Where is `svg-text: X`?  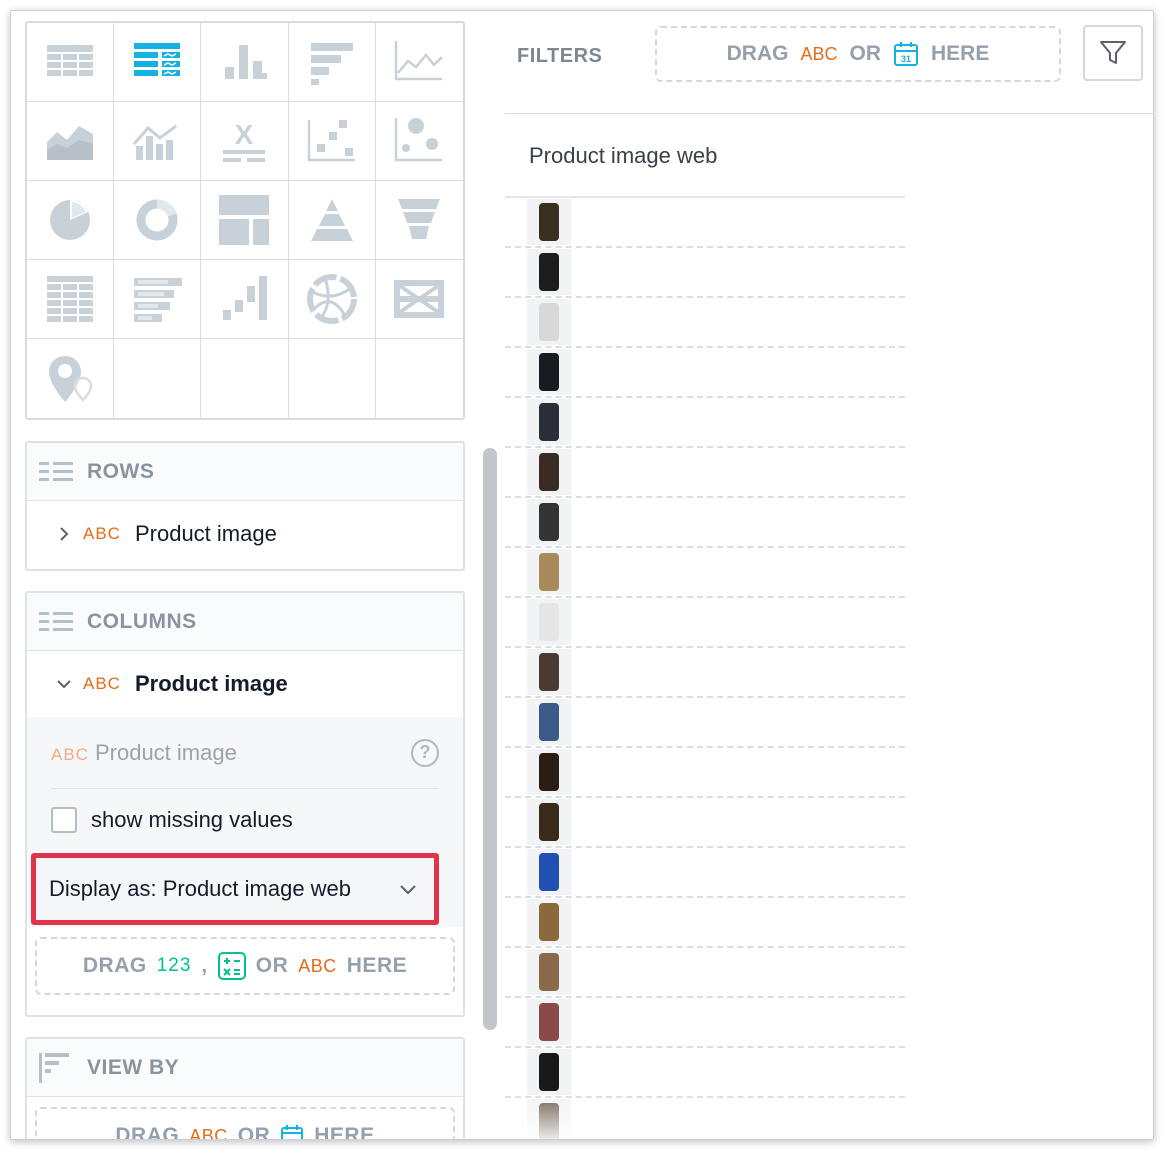
svg-text: X is located at coordinates (244, 134).